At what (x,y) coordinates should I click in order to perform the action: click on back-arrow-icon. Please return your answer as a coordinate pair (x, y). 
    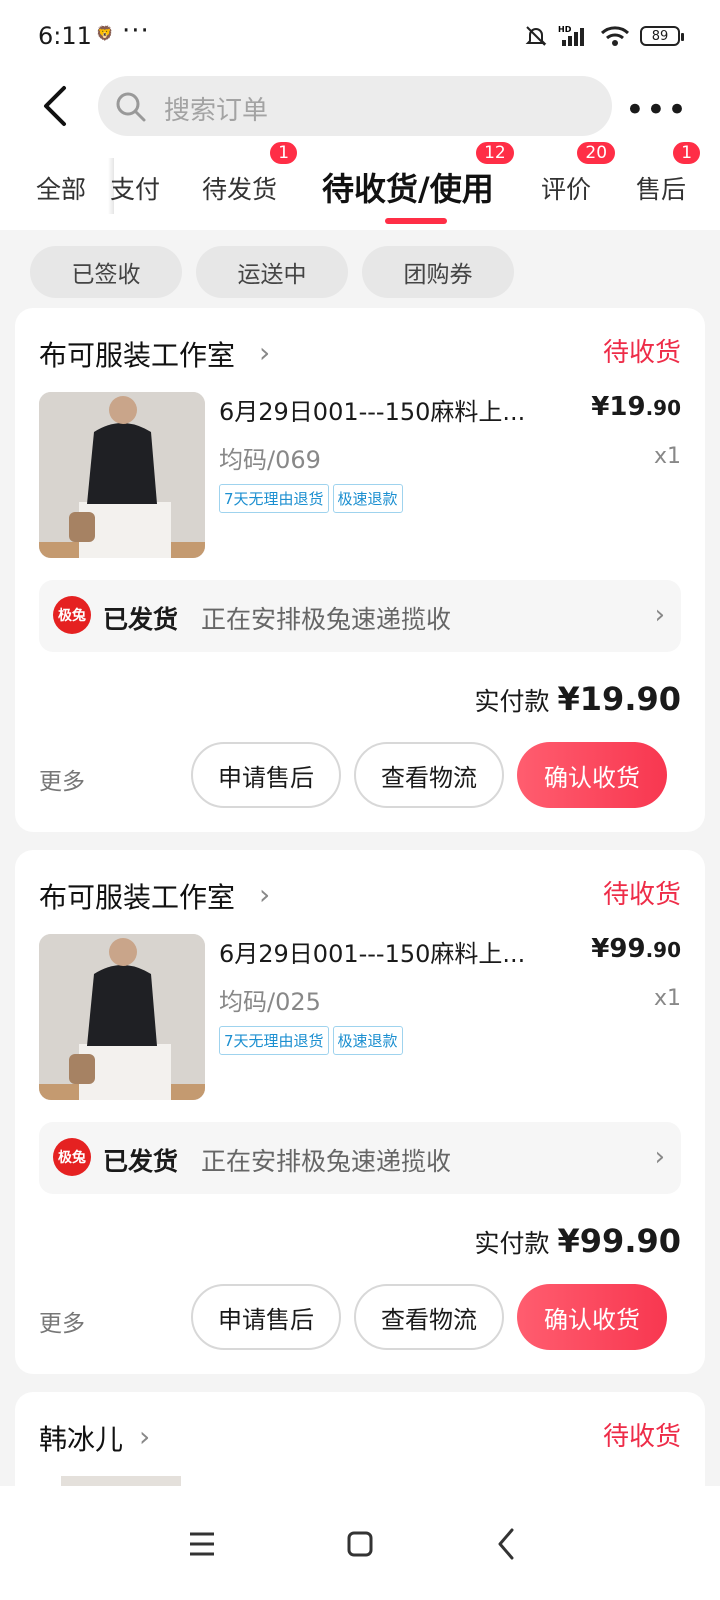
    Looking at the image, I should click on (56, 106).